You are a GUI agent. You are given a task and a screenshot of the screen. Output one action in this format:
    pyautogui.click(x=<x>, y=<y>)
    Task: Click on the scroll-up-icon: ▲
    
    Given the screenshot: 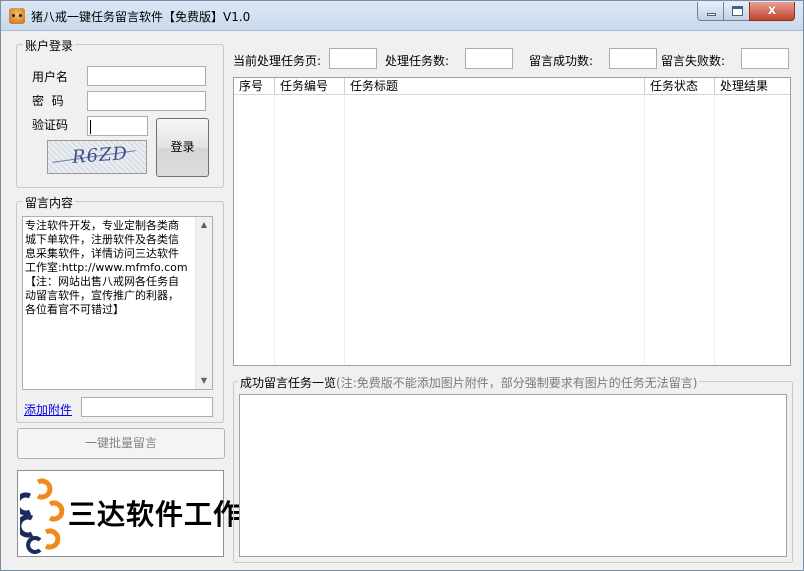 What is the action you would take?
    pyautogui.click(x=204, y=225)
    